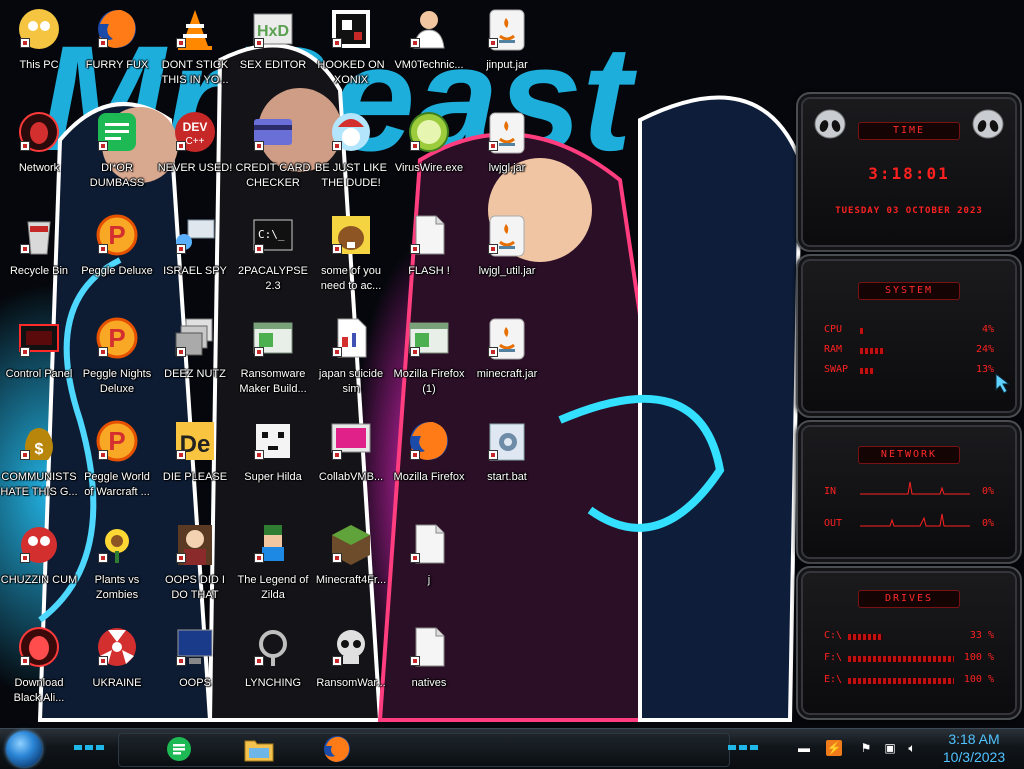 The width and height of the screenshot is (1024, 769). What do you see at coordinates (117, 132) in the screenshot?
I see `green-chat-icon` at bounding box center [117, 132].